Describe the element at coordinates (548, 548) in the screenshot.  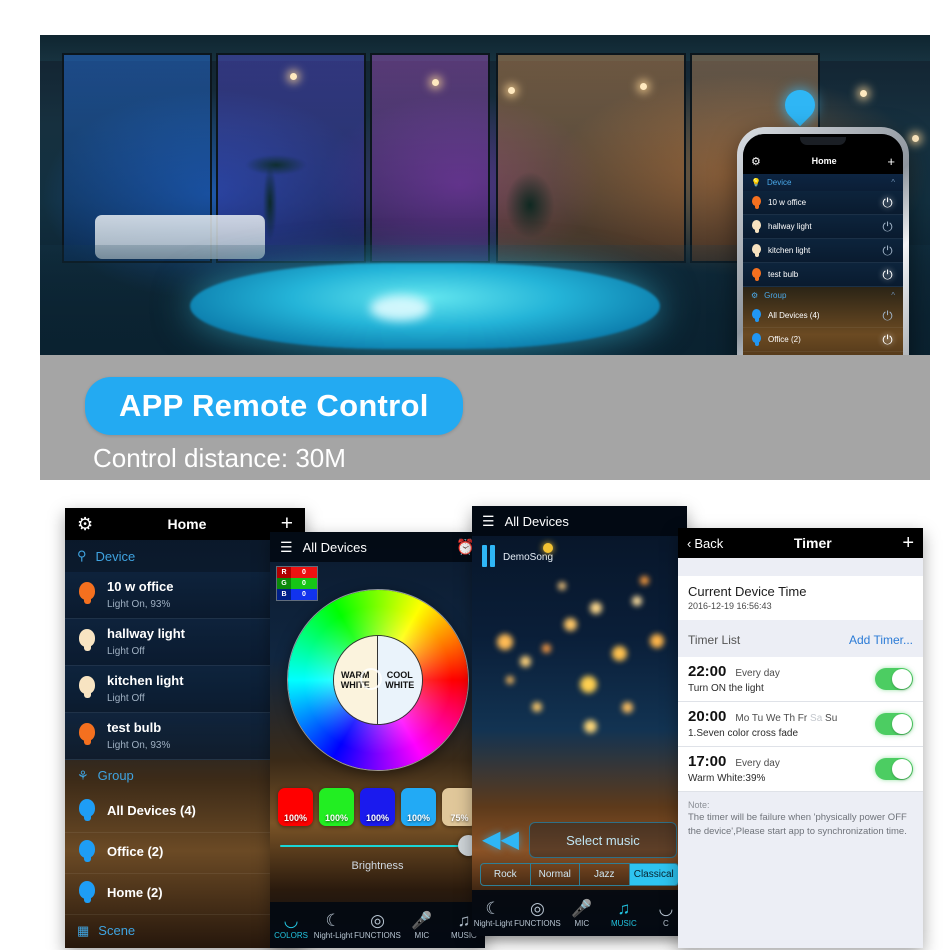
I see `music-progress-knob` at that location.